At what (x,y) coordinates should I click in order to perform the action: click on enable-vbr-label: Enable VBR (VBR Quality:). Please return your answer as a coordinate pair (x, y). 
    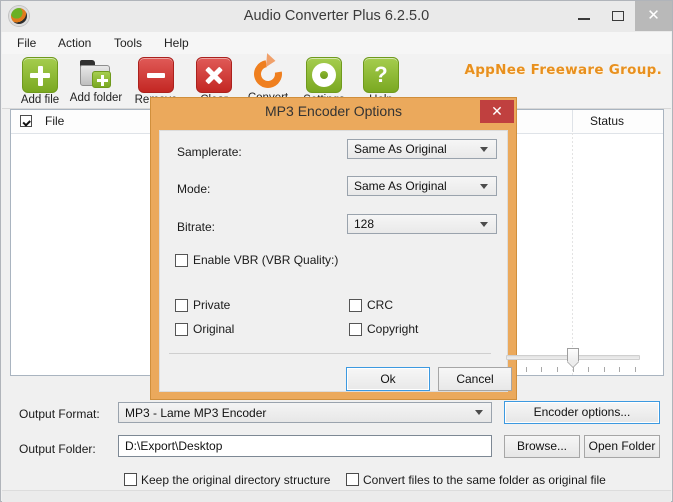
    Looking at the image, I should click on (266, 260).